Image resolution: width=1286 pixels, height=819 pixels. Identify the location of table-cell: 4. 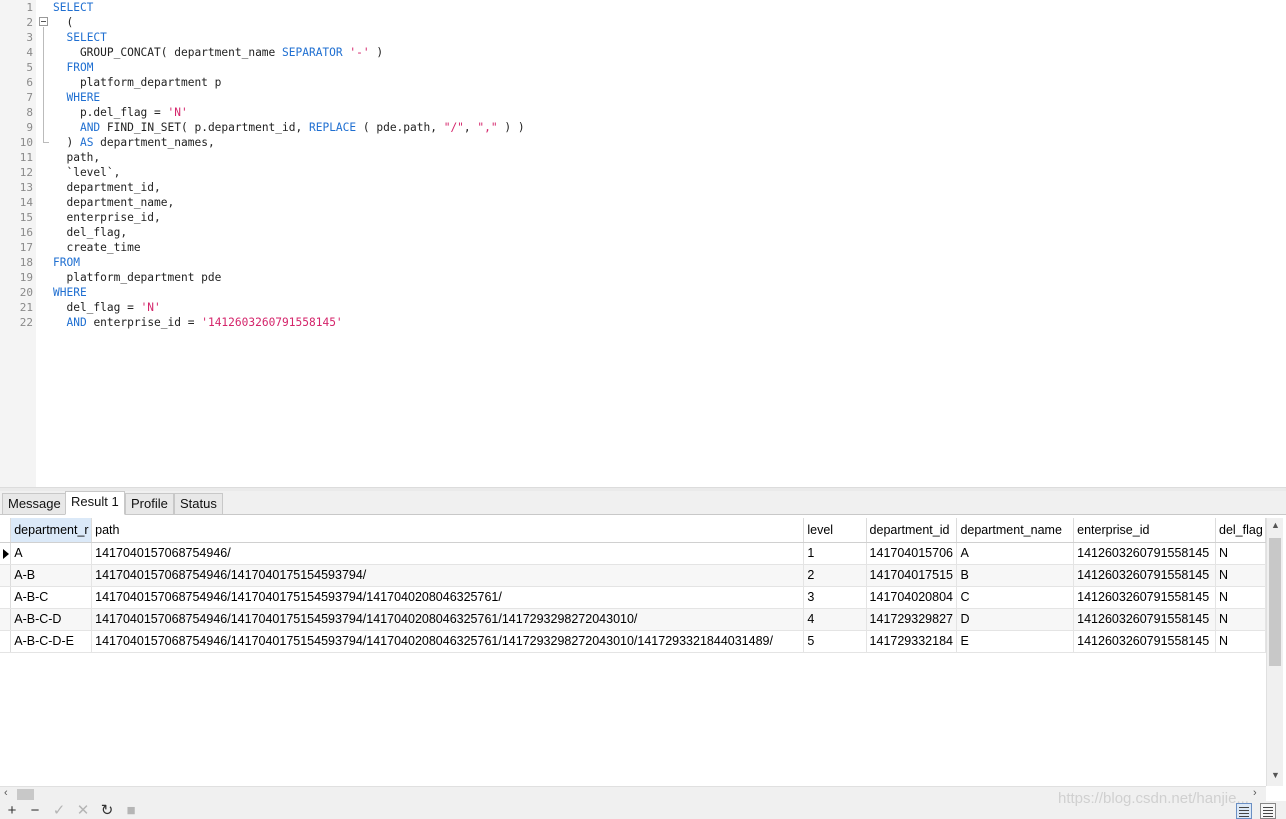
(835, 619).